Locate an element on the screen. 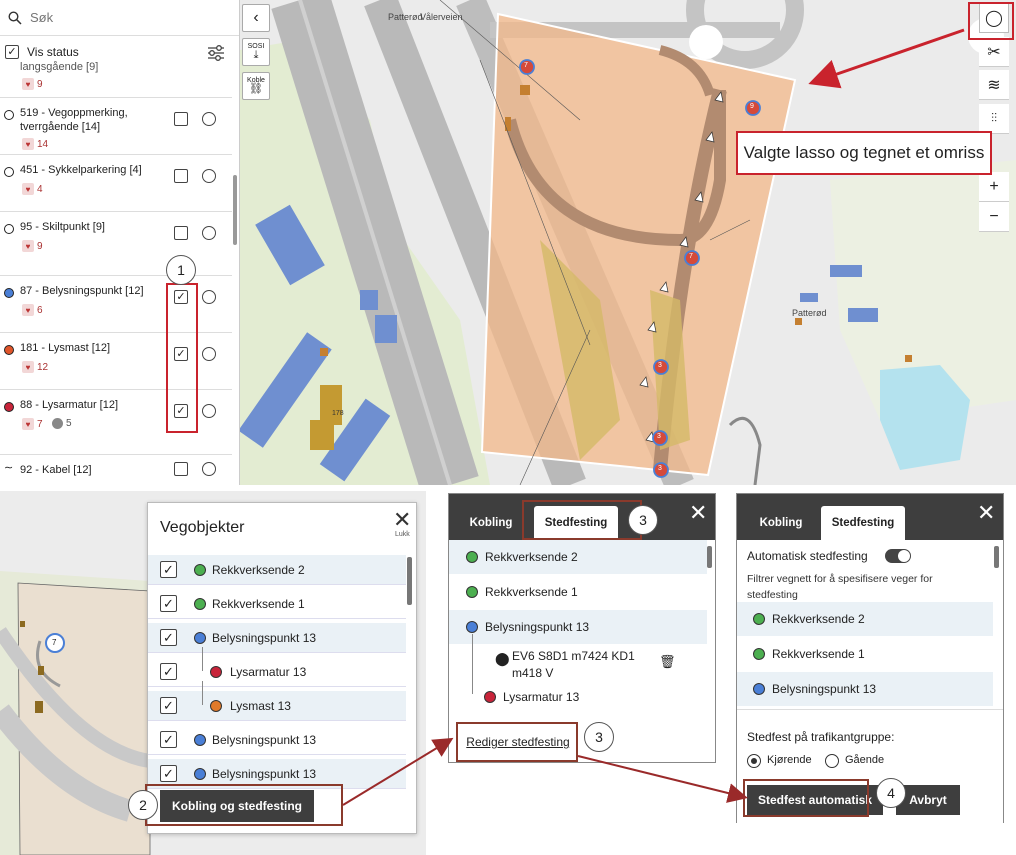  measure-button: ⫶⫶ is located at coordinates (994, 119).